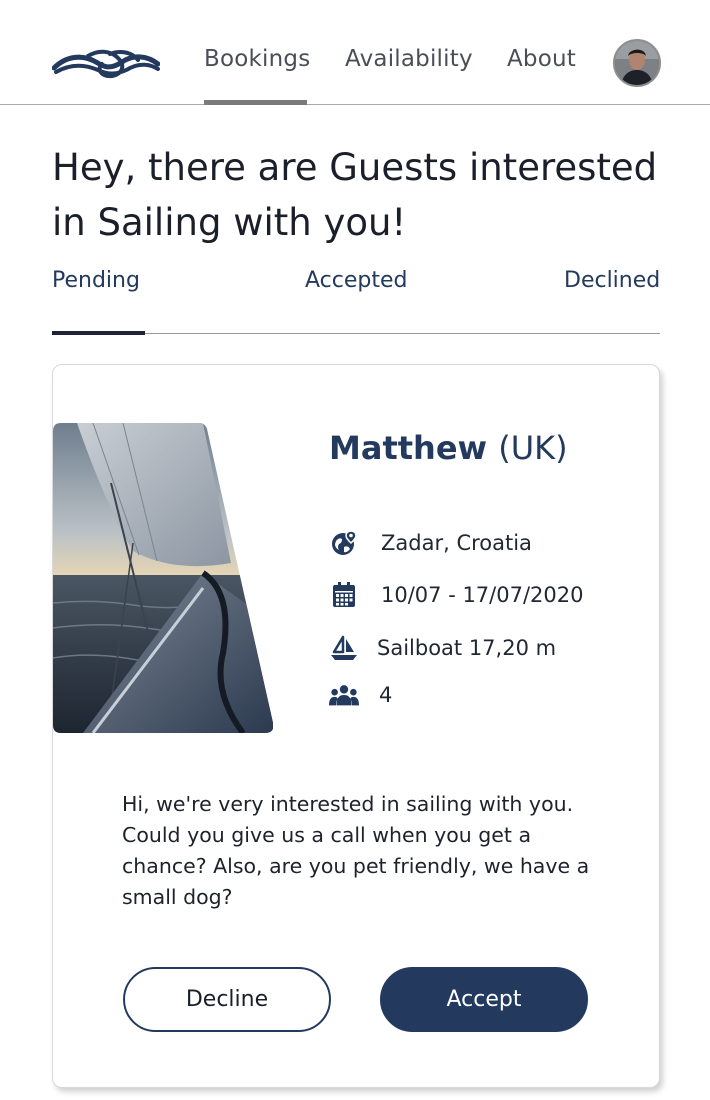 Image resolution: width=710 pixels, height=1100 pixels. I want to click on booking-dates: 10/07 - 17/07/2020, so click(456, 595).